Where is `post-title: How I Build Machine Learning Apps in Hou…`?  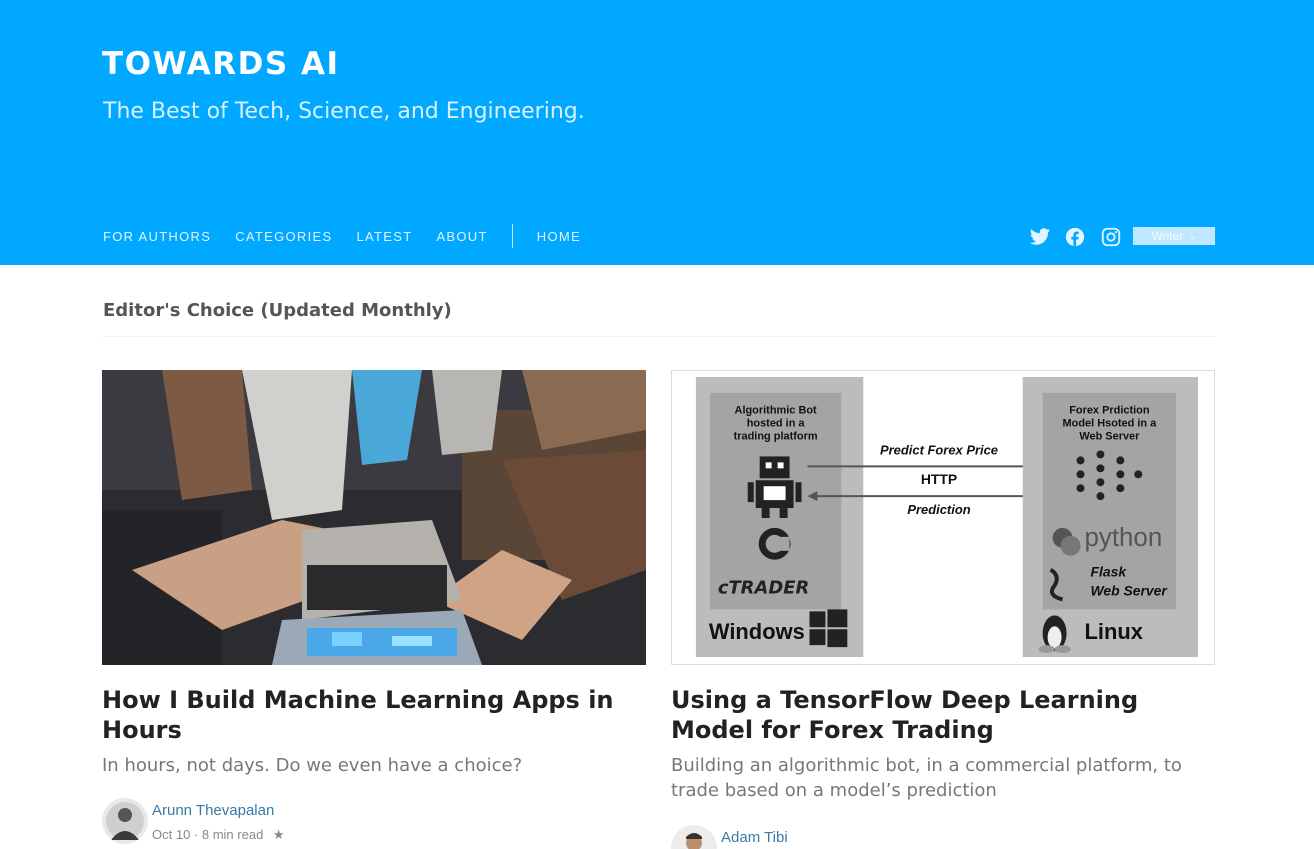
post-title: How I Build Machine Learning Apps in Hou… is located at coordinates (374, 715).